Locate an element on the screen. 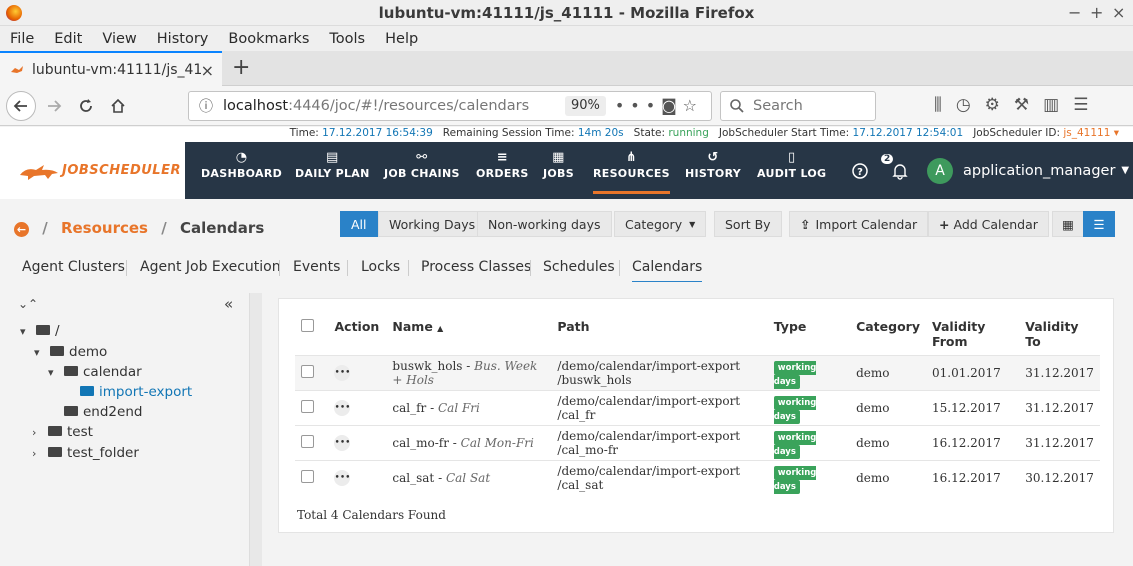 The image size is (1133, 566). notifications-bell-icon: 2 is located at coordinates (895, 170).